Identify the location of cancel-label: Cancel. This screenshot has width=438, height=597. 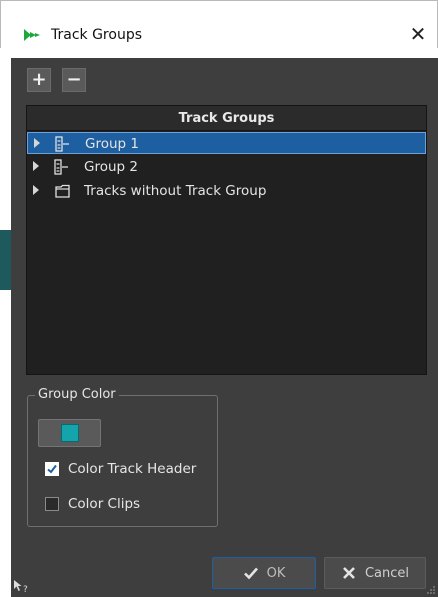
(387, 573).